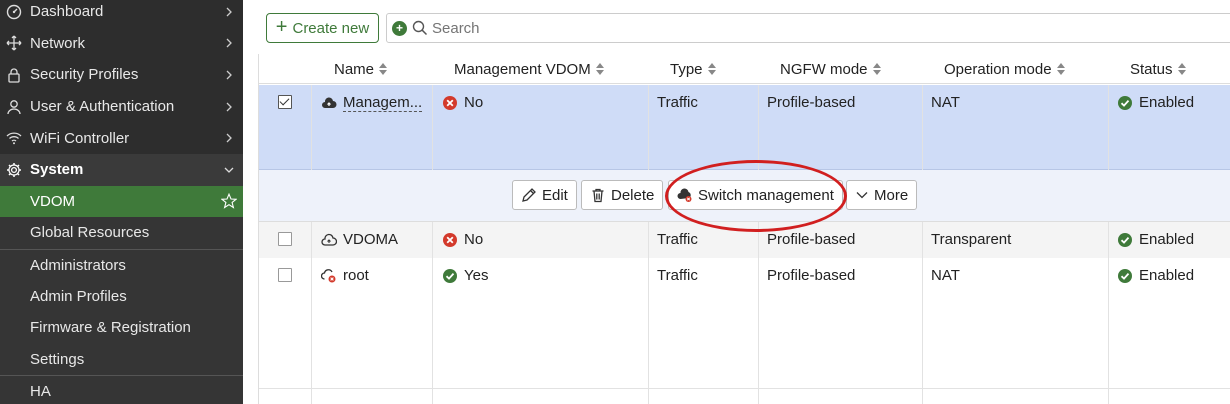 The width and height of the screenshot is (1230, 404). What do you see at coordinates (121, 14) in the screenshot?
I see `sidebar-item-dashboard: Dashboard` at bounding box center [121, 14].